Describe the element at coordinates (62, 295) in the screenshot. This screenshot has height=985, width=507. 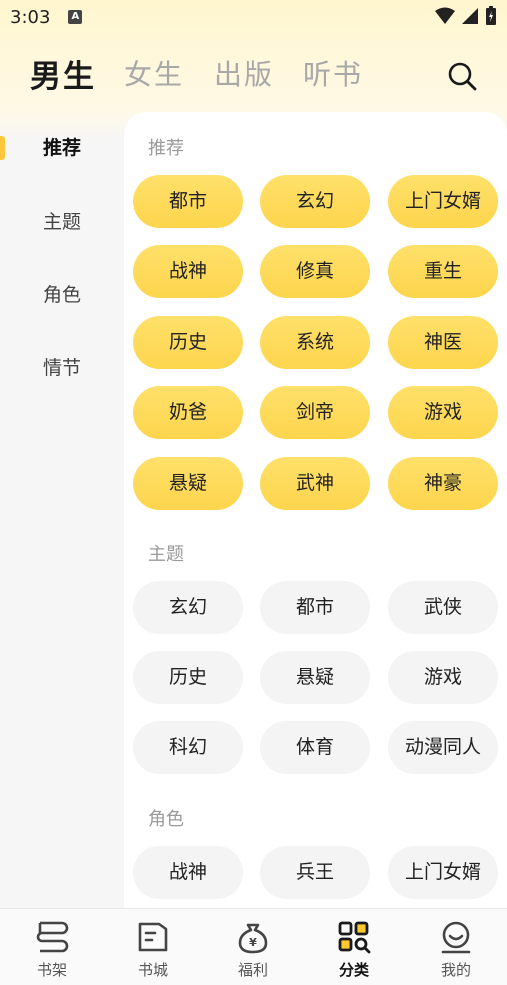
I see `side-item-role: 角色` at that location.